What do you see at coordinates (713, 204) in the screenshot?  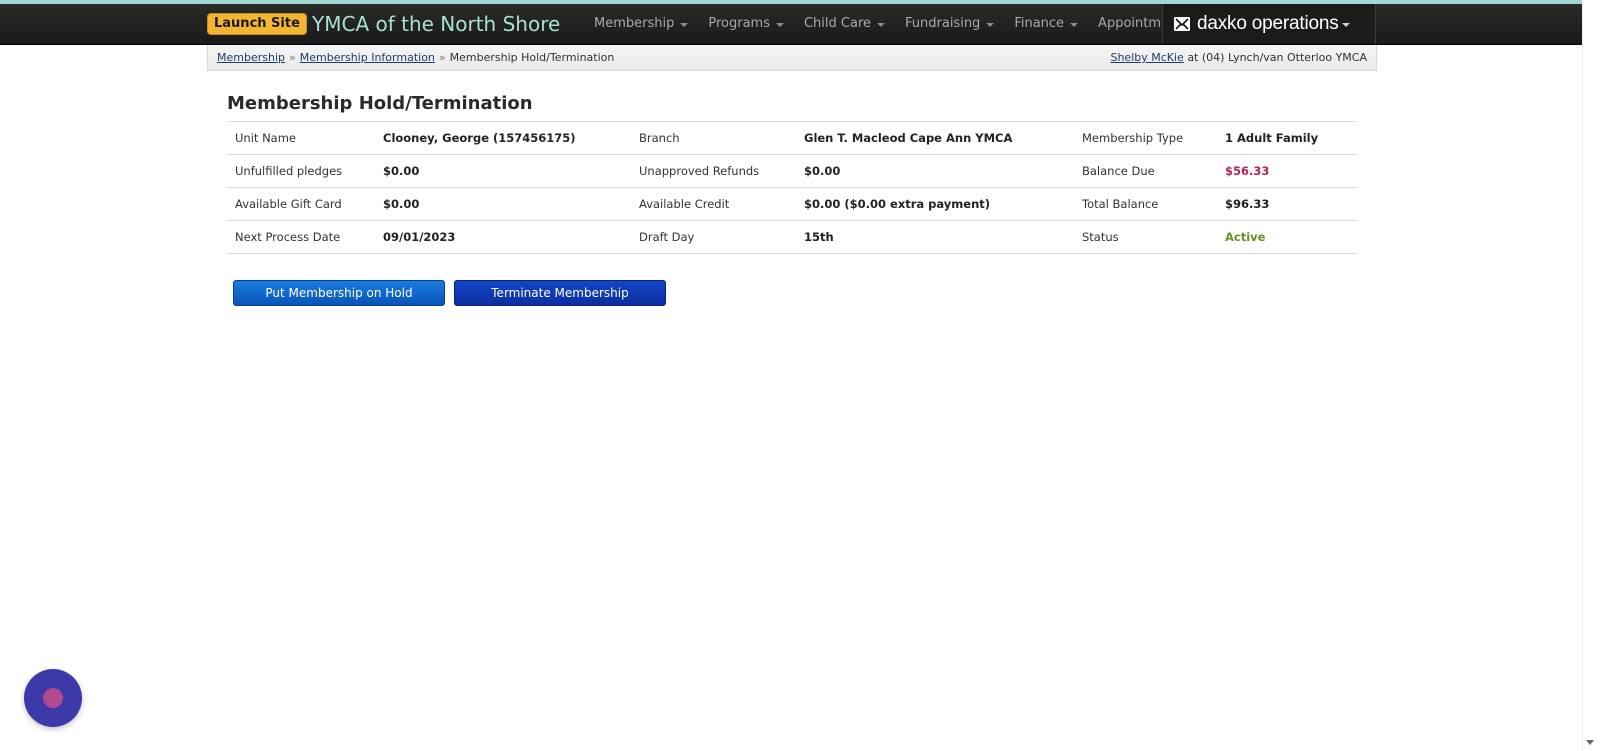 I see `available-credit-label: Available Credit` at bounding box center [713, 204].